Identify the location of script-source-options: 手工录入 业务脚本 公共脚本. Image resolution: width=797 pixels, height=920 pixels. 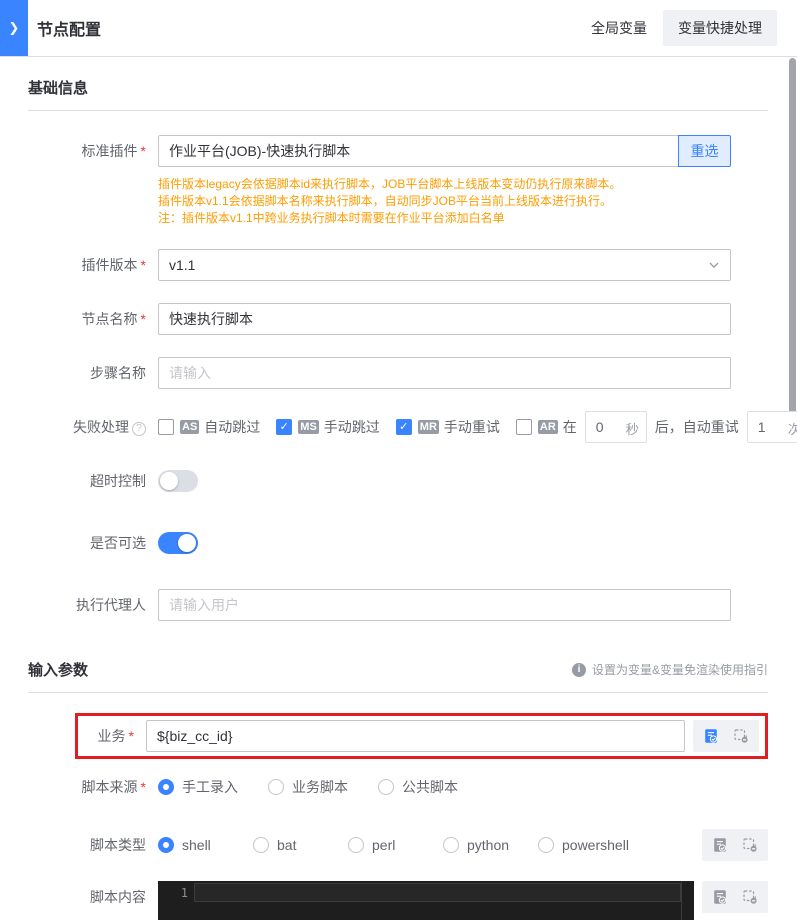
(463, 787).